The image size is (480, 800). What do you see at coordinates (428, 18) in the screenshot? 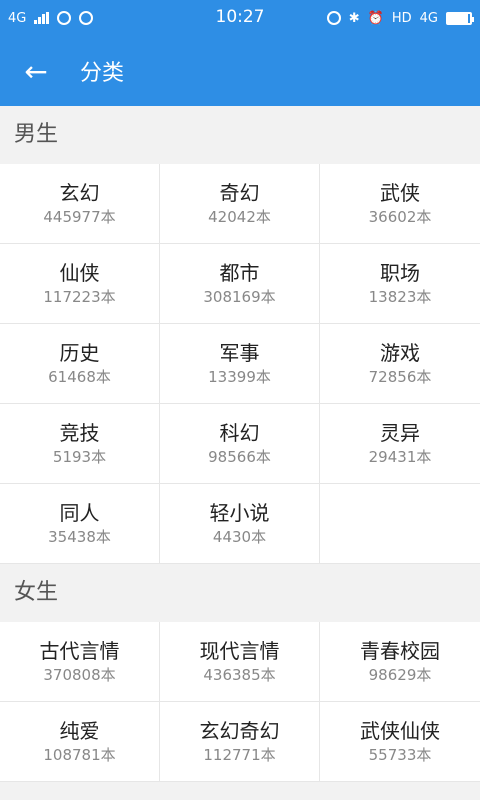
I see `network-label-right: 4G` at bounding box center [428, 18].